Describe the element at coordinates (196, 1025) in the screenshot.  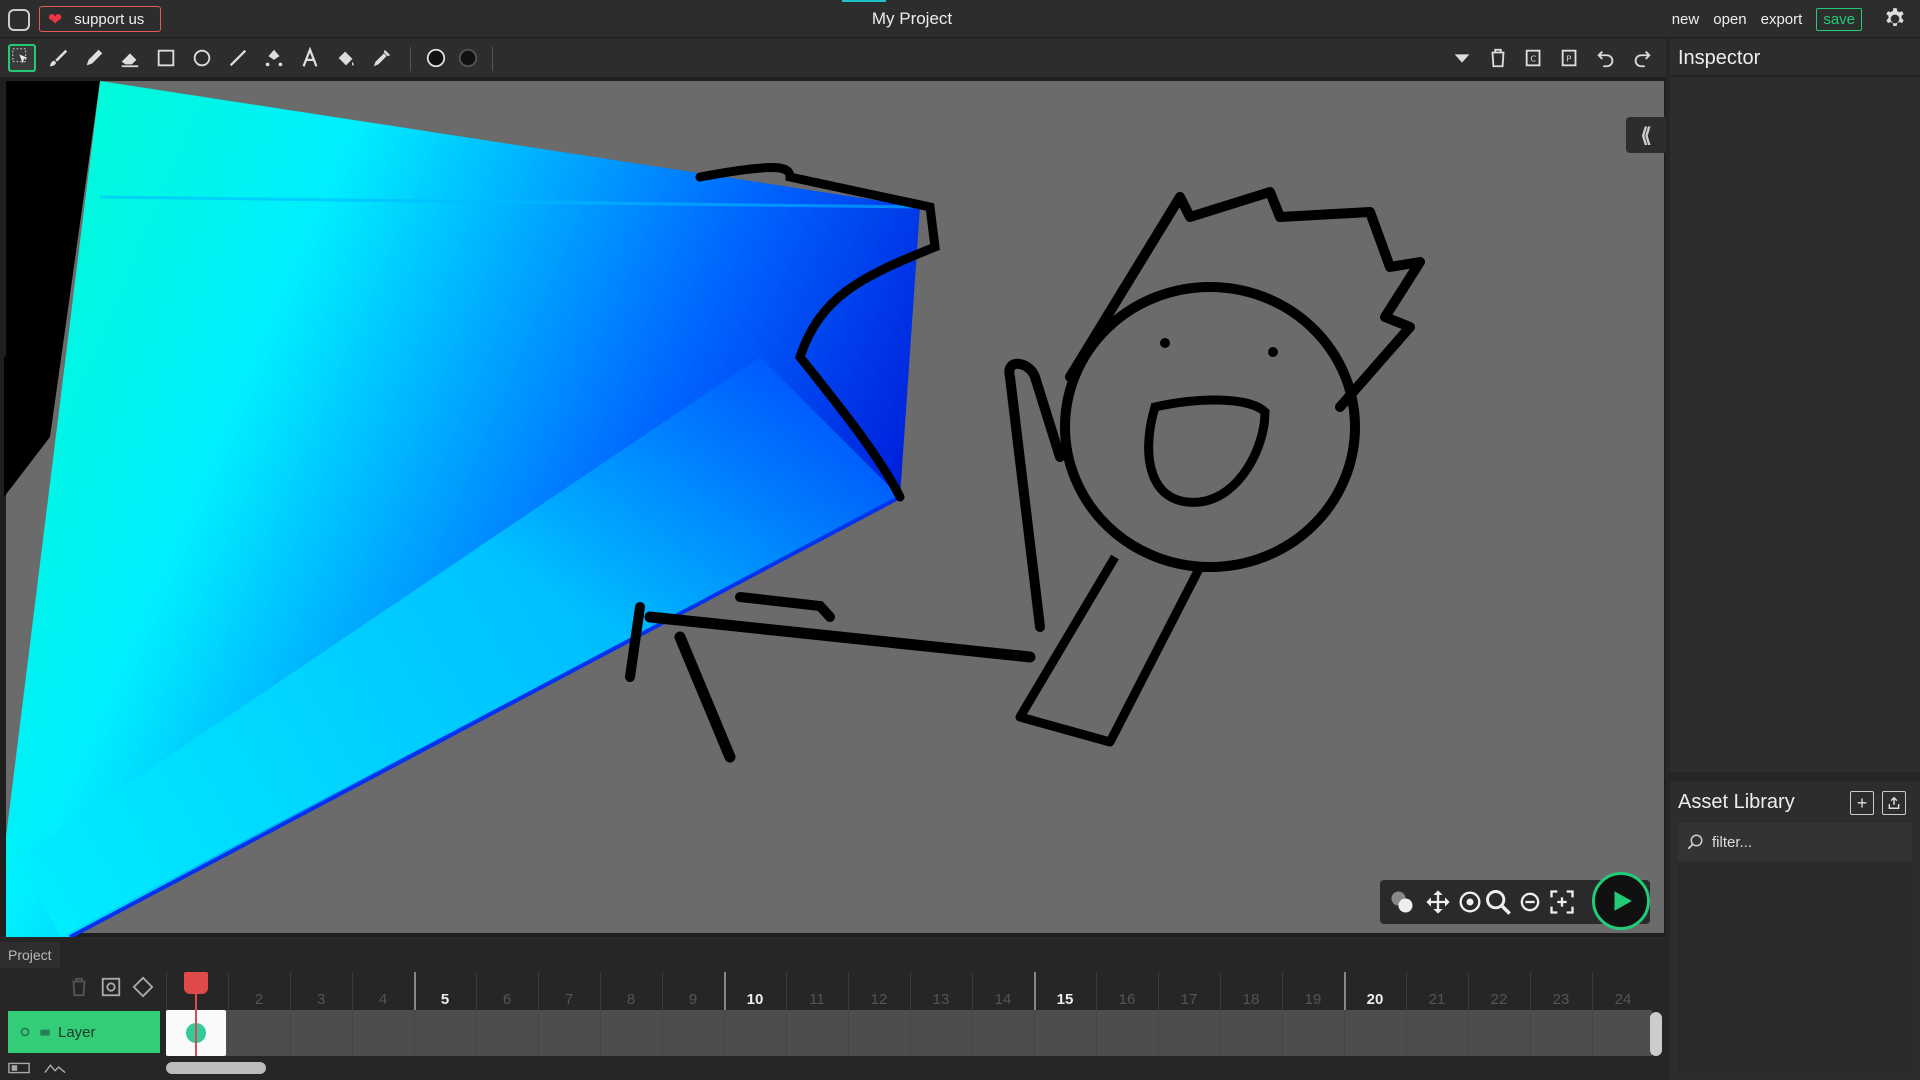
I see `playhead-line` at that location.